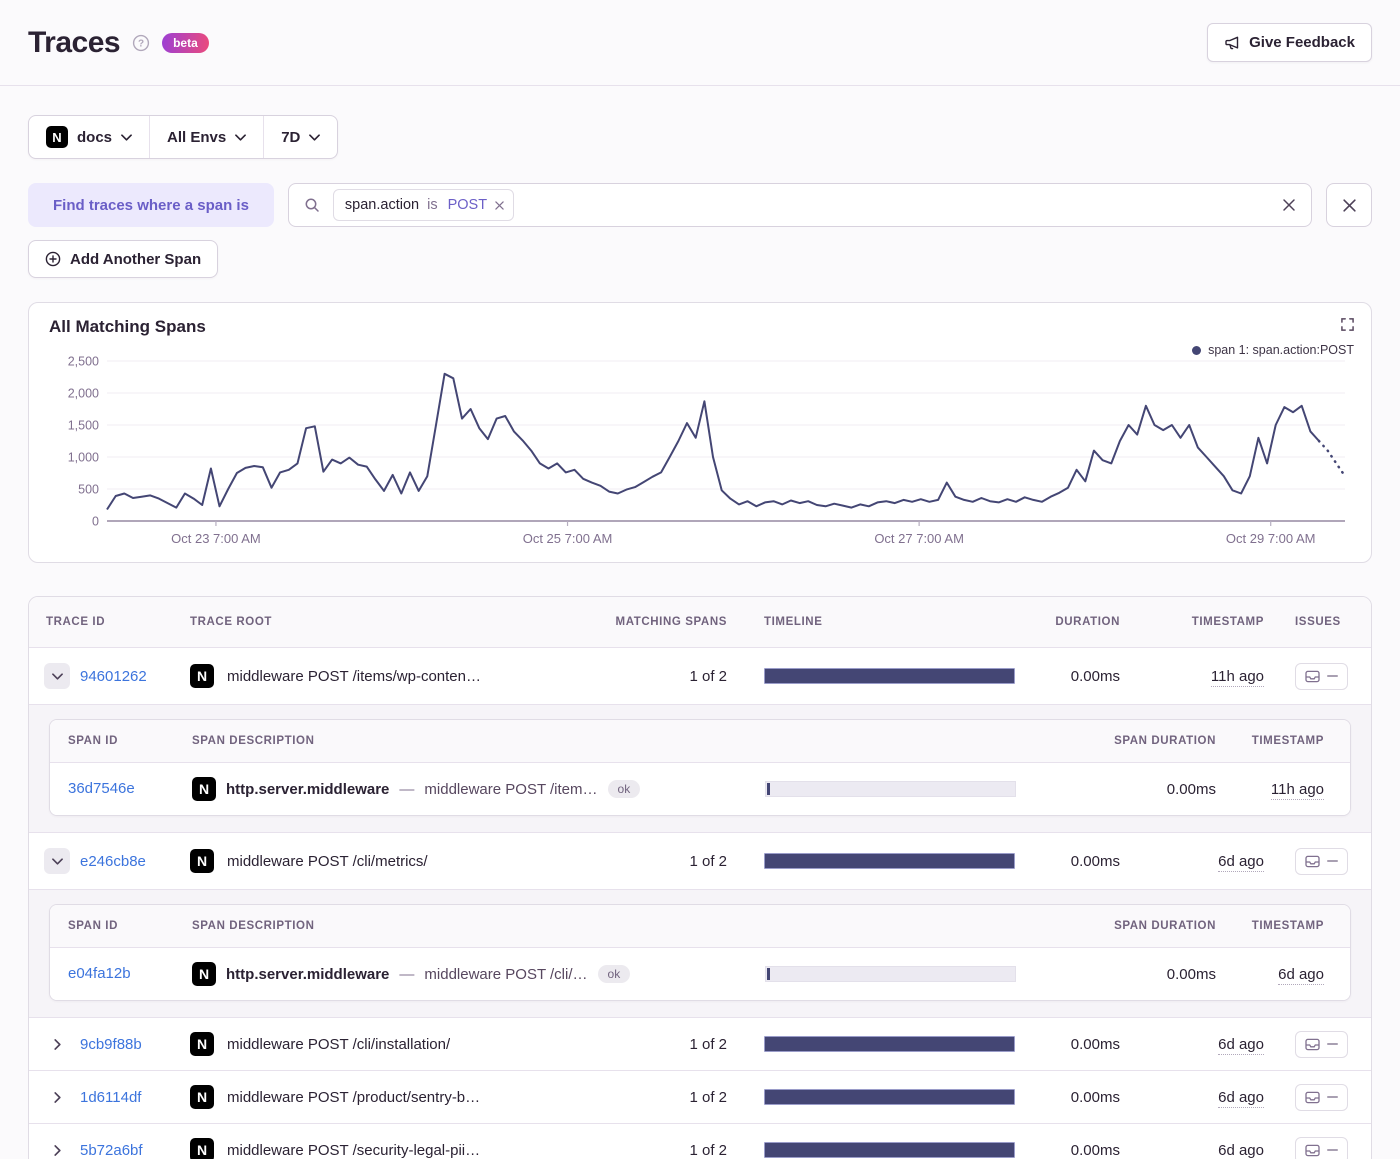 This screenshot has height=1159, width=1400. I want to click on span-timestamp-value: 6d ago, so click(1301, 975).